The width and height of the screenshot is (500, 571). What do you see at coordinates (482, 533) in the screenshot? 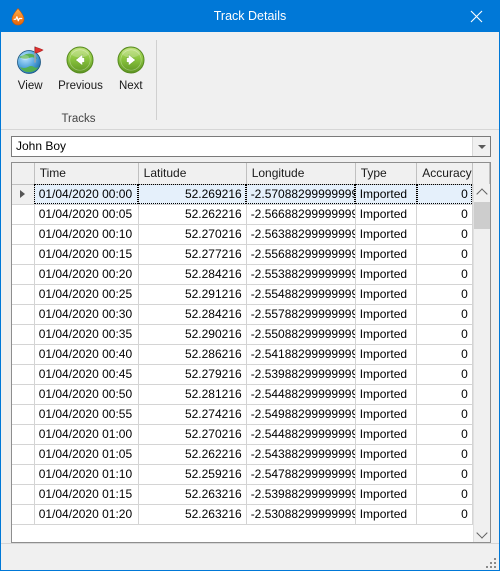
I see `scroll-down-button` at bounding box center [482, 533].